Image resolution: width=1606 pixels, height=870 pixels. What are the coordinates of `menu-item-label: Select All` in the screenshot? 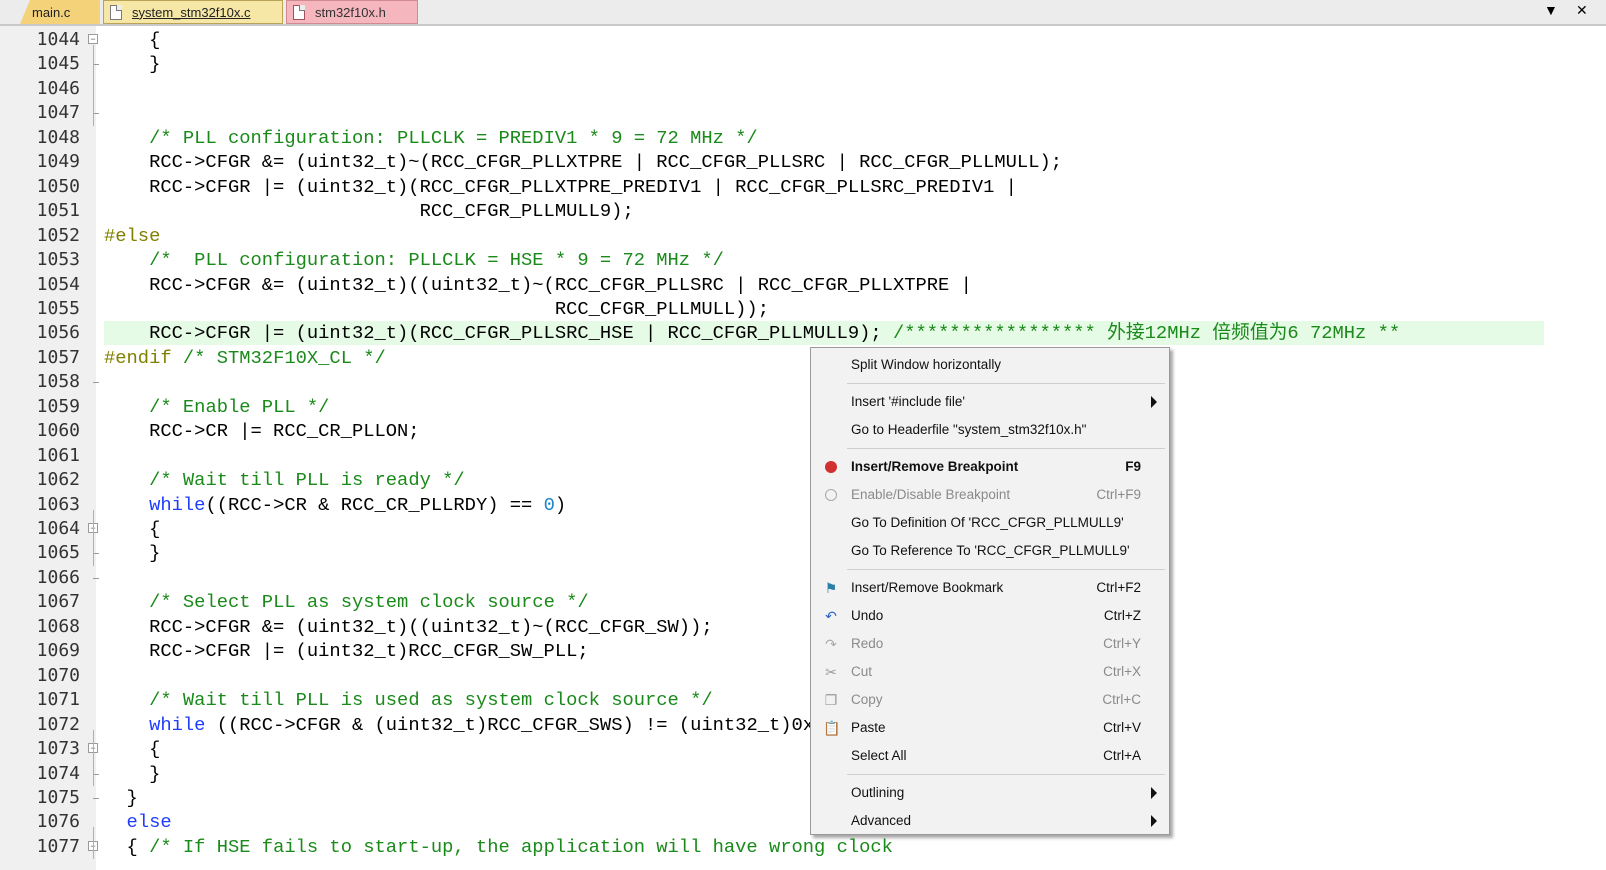 It's located at (879, 755).